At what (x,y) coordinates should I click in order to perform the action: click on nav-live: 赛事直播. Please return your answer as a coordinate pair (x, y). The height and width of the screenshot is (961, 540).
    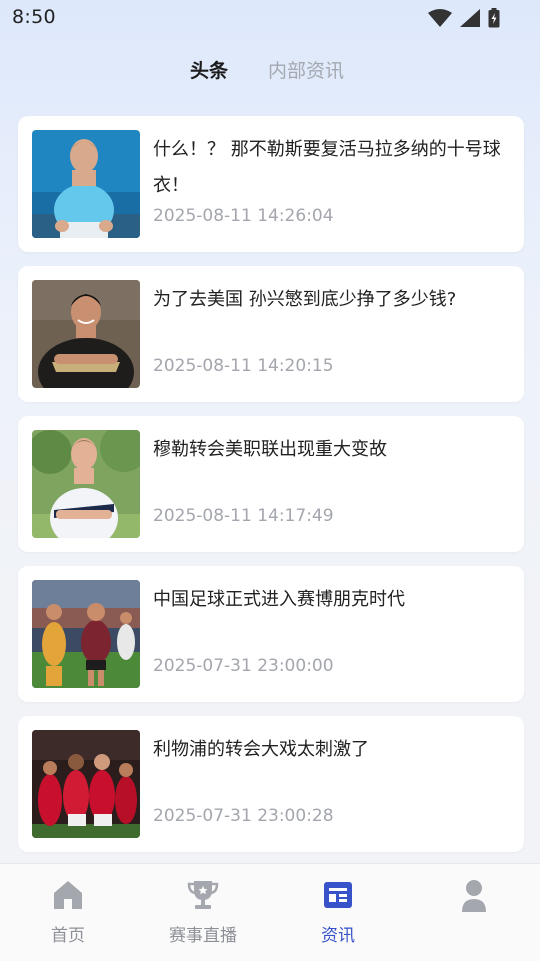
    Looking at the image, I should click on (203, 912).